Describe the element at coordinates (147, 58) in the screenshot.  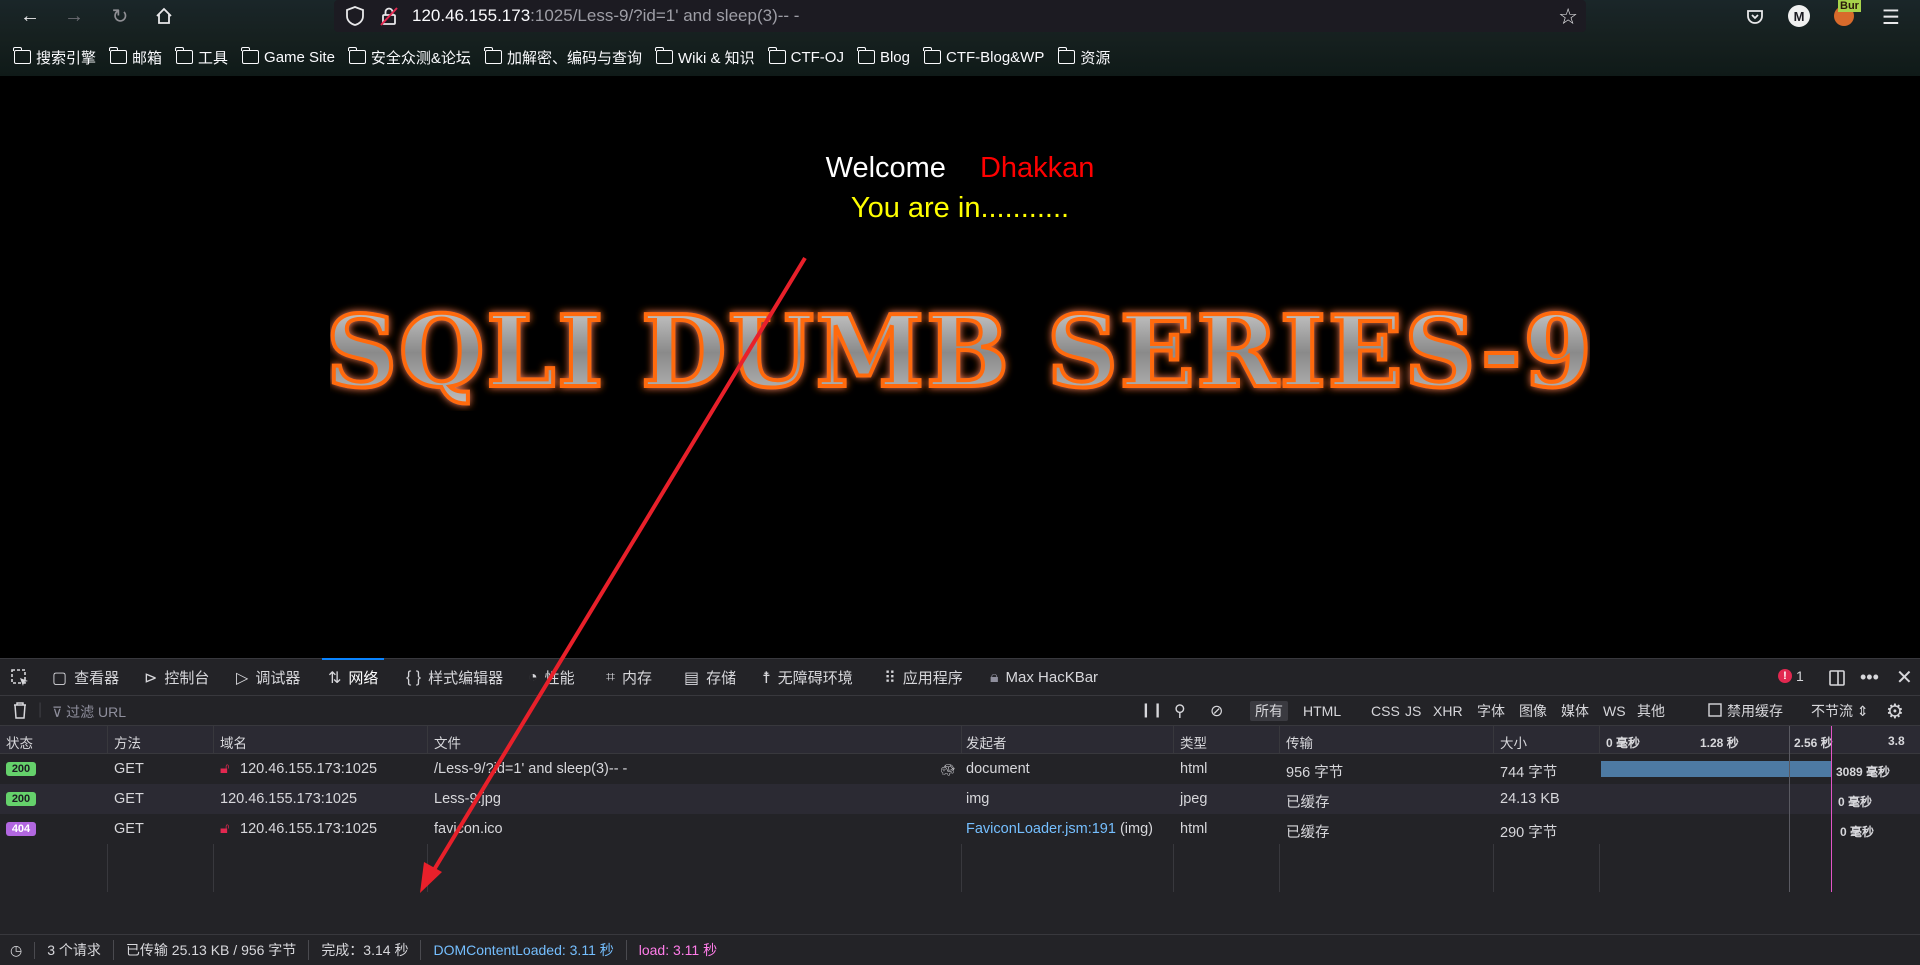
I see `bookmark-label: 邮箱` at that location.